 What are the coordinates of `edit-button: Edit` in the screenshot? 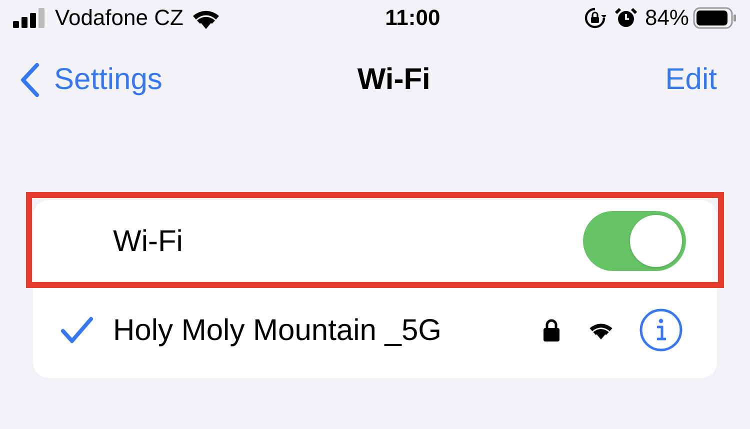 It's located at (697, 80).